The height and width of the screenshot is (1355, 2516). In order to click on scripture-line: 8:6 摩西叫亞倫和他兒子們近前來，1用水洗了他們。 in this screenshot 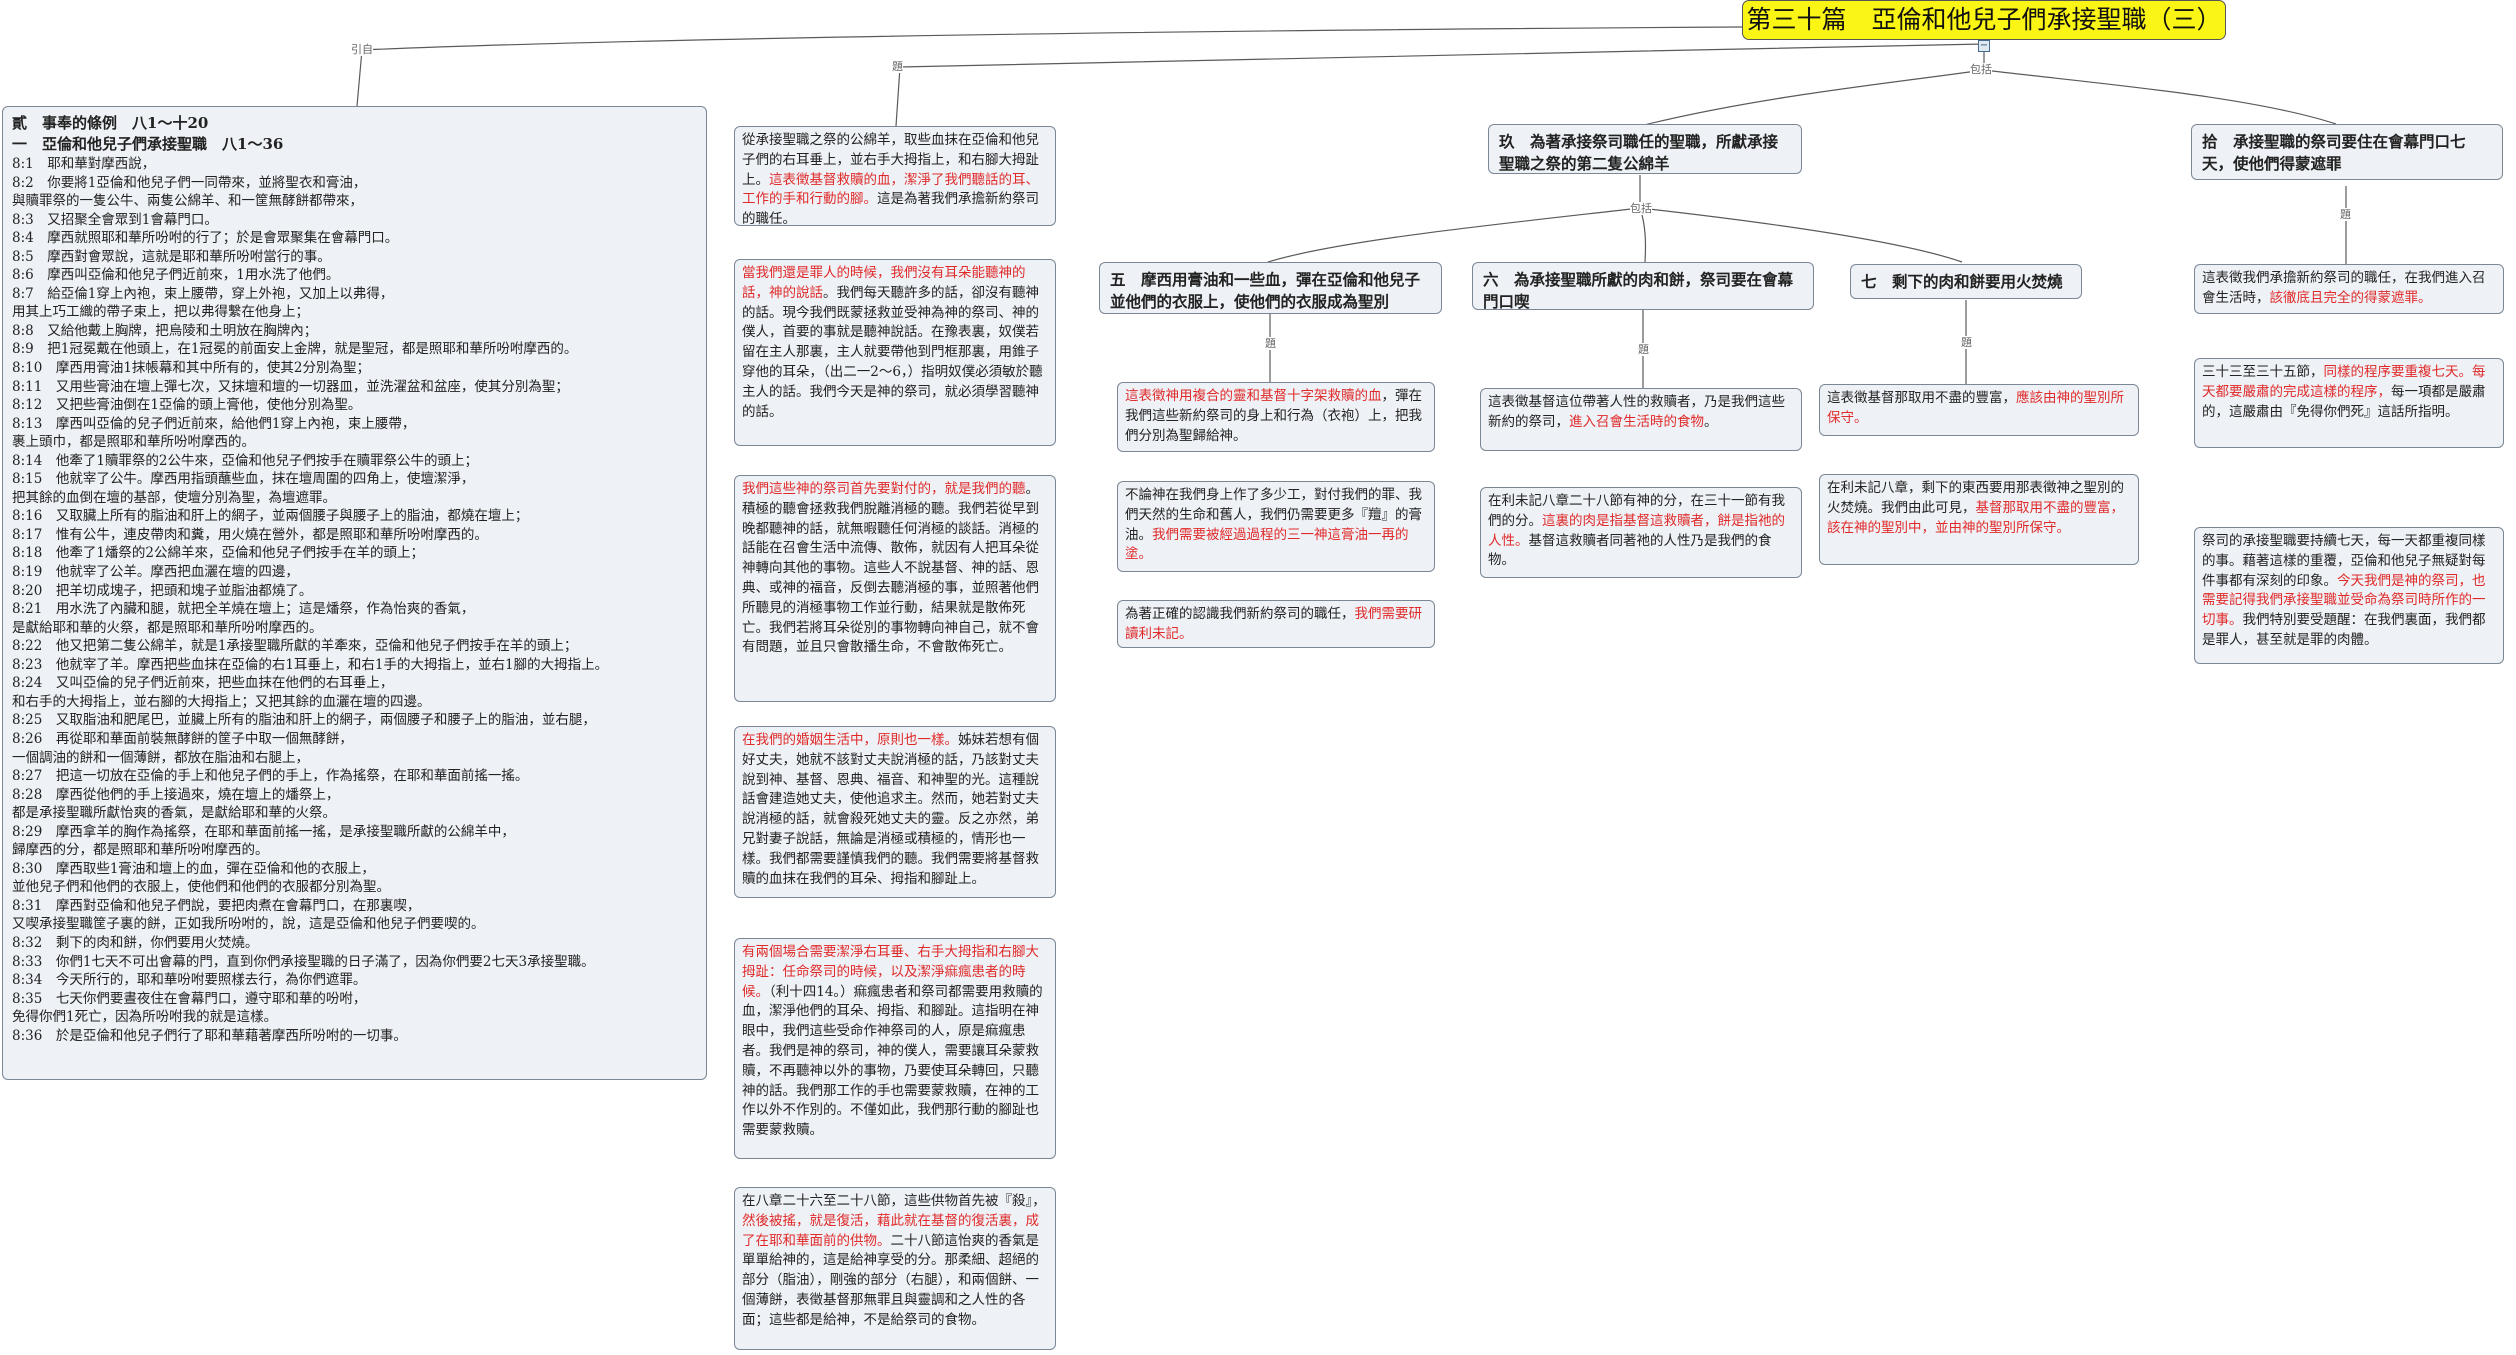, I will do `click(176, 275)`.